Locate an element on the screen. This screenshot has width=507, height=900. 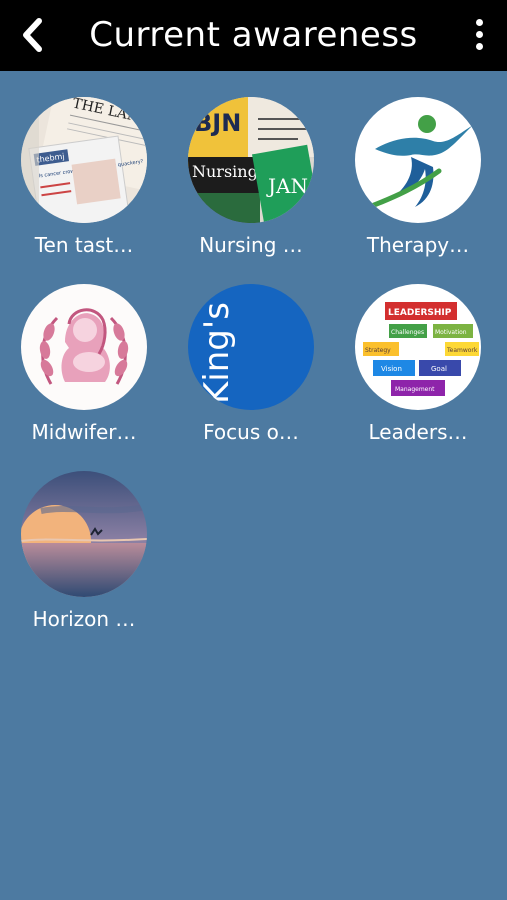
chevron-left-icon is located at coordinates (32, 35).